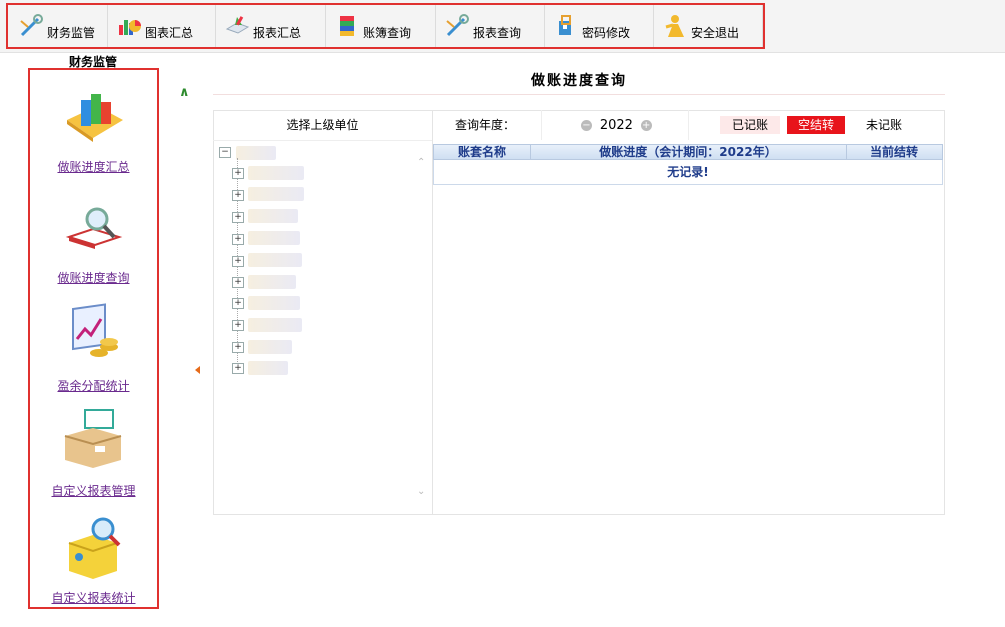 The image size is (1005, 627). Describe the element at coordinates (184, 92) in the screenshot. I see `collapse-top-arrow: ∧` at that location.